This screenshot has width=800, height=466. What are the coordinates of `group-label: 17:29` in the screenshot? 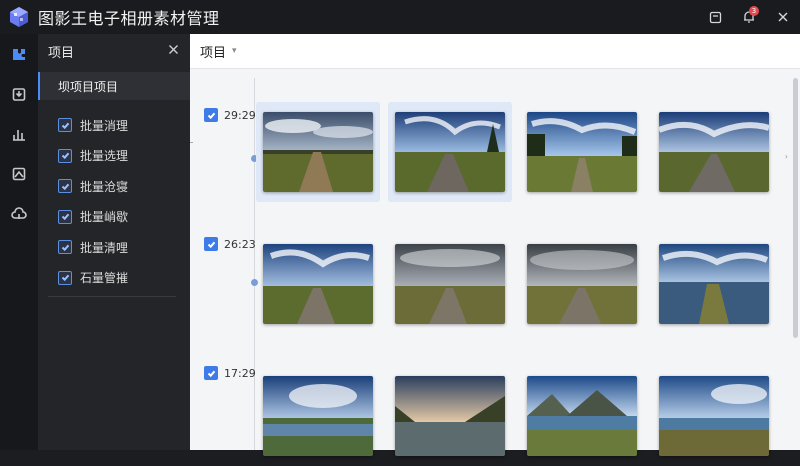 It's located at (240, 373).